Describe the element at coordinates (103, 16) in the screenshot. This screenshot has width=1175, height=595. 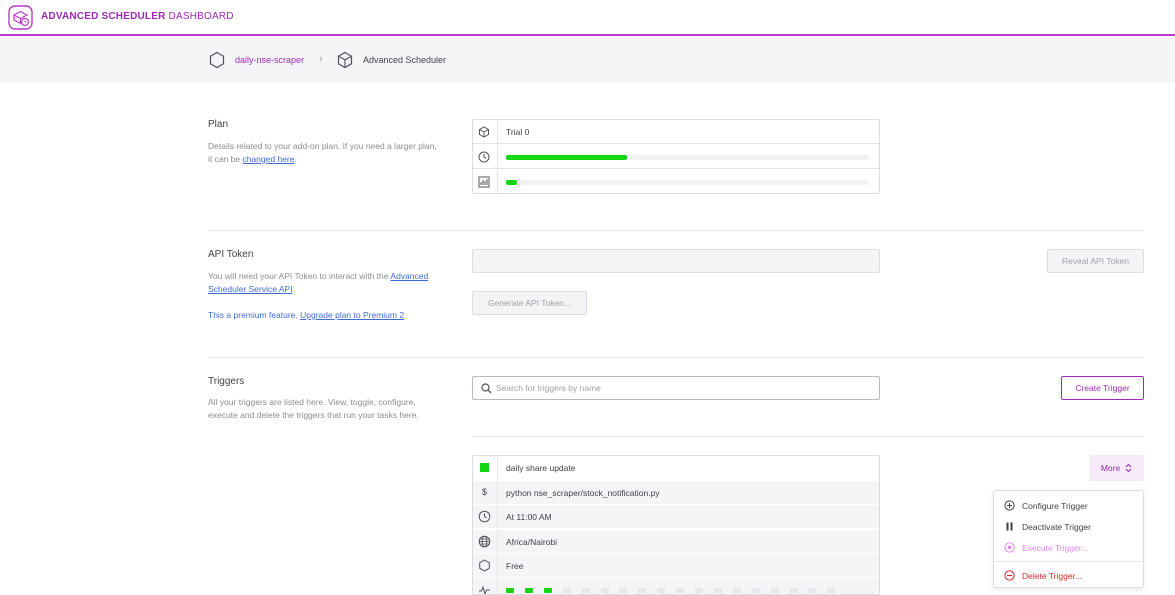
I see `app-title-brand: ADVANCED SCHEDULER` at that location.